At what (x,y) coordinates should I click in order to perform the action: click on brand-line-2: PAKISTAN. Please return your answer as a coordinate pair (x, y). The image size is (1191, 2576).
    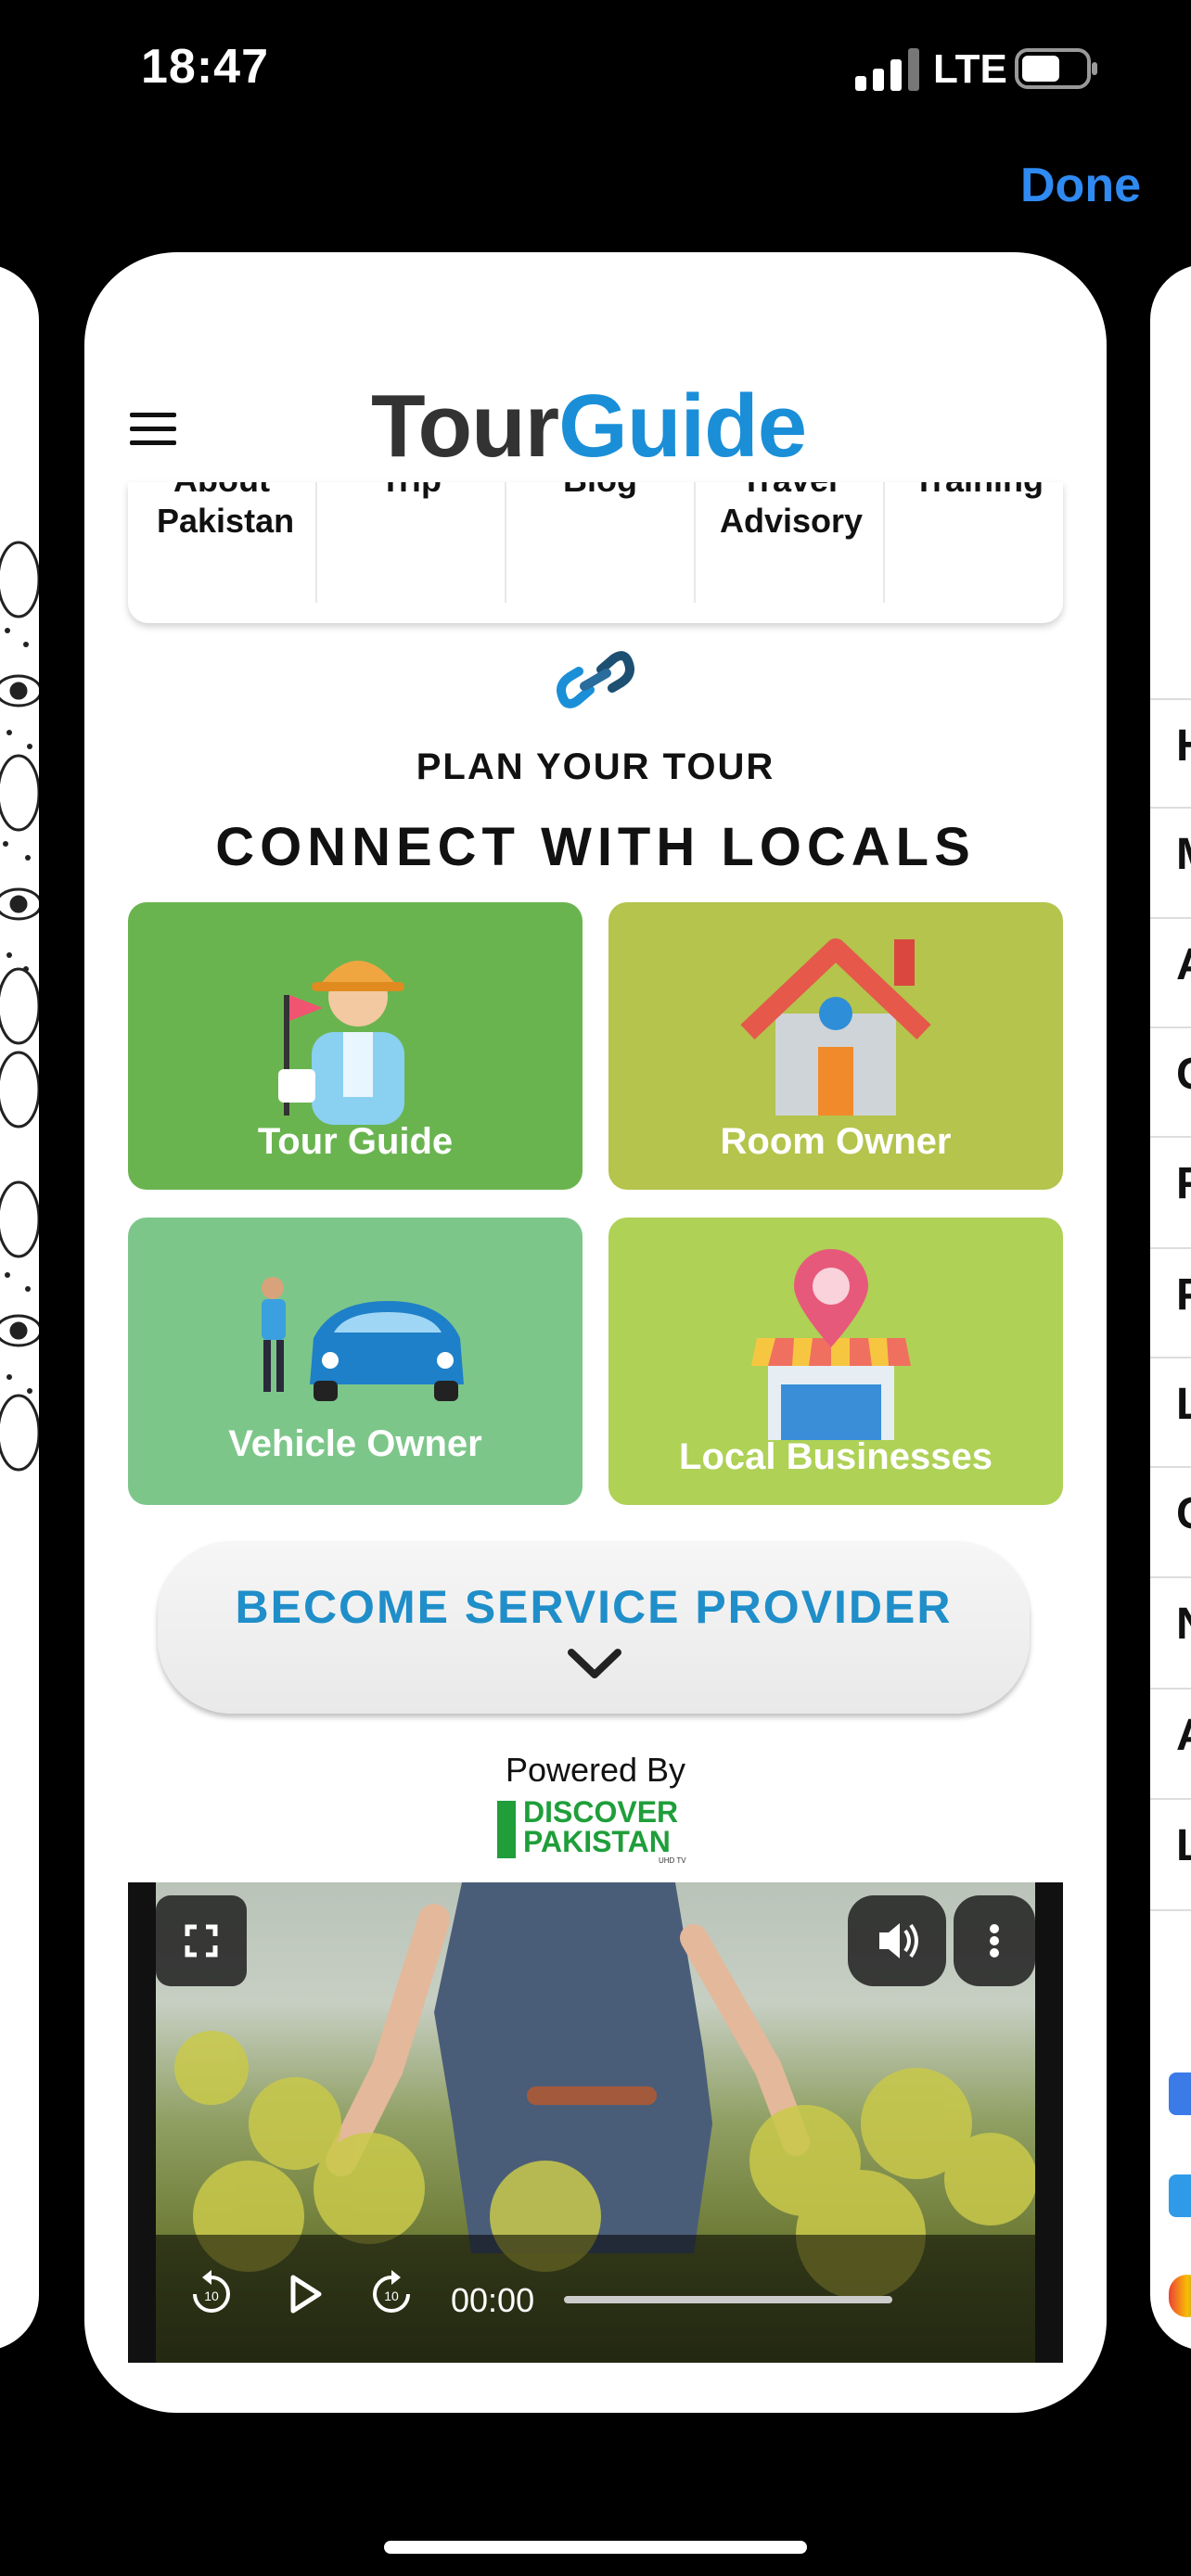
    Looking at the image, I should click on (597, 1841).